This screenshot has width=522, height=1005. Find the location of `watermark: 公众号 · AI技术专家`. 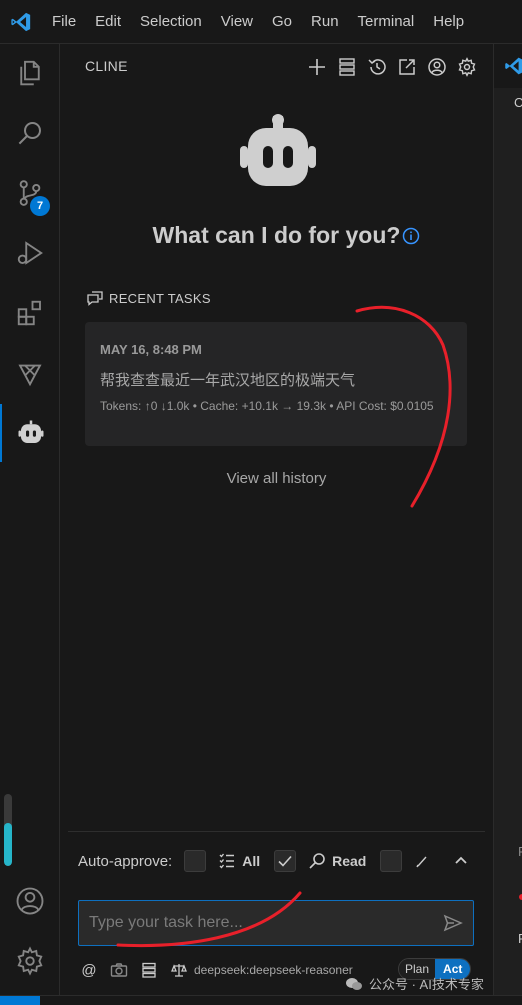

watermark: 公众号 · AI技术专家 is located at coordinates (414, 983).